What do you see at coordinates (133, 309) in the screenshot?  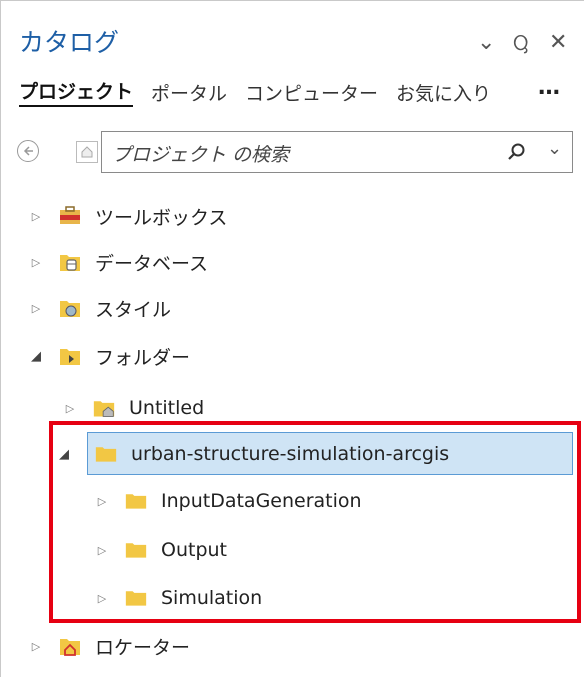 I see `tree-item-label: スタイル` at bounding box center [133, 309].